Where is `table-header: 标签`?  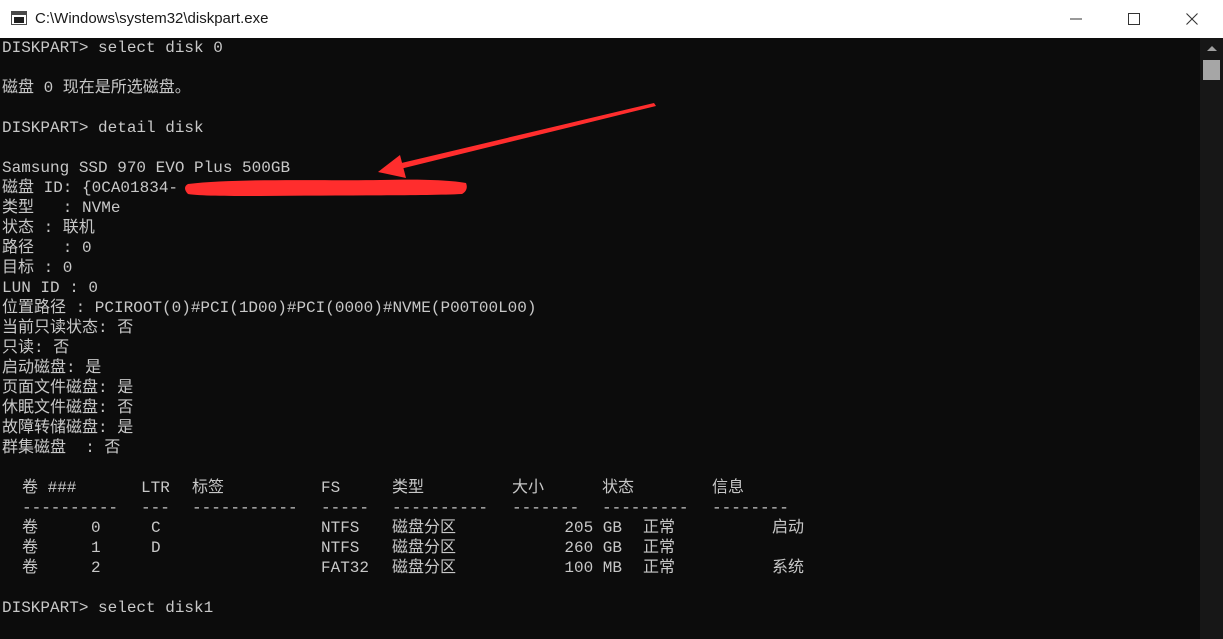 table-header: 标签 is located at coordinates (208, 488).